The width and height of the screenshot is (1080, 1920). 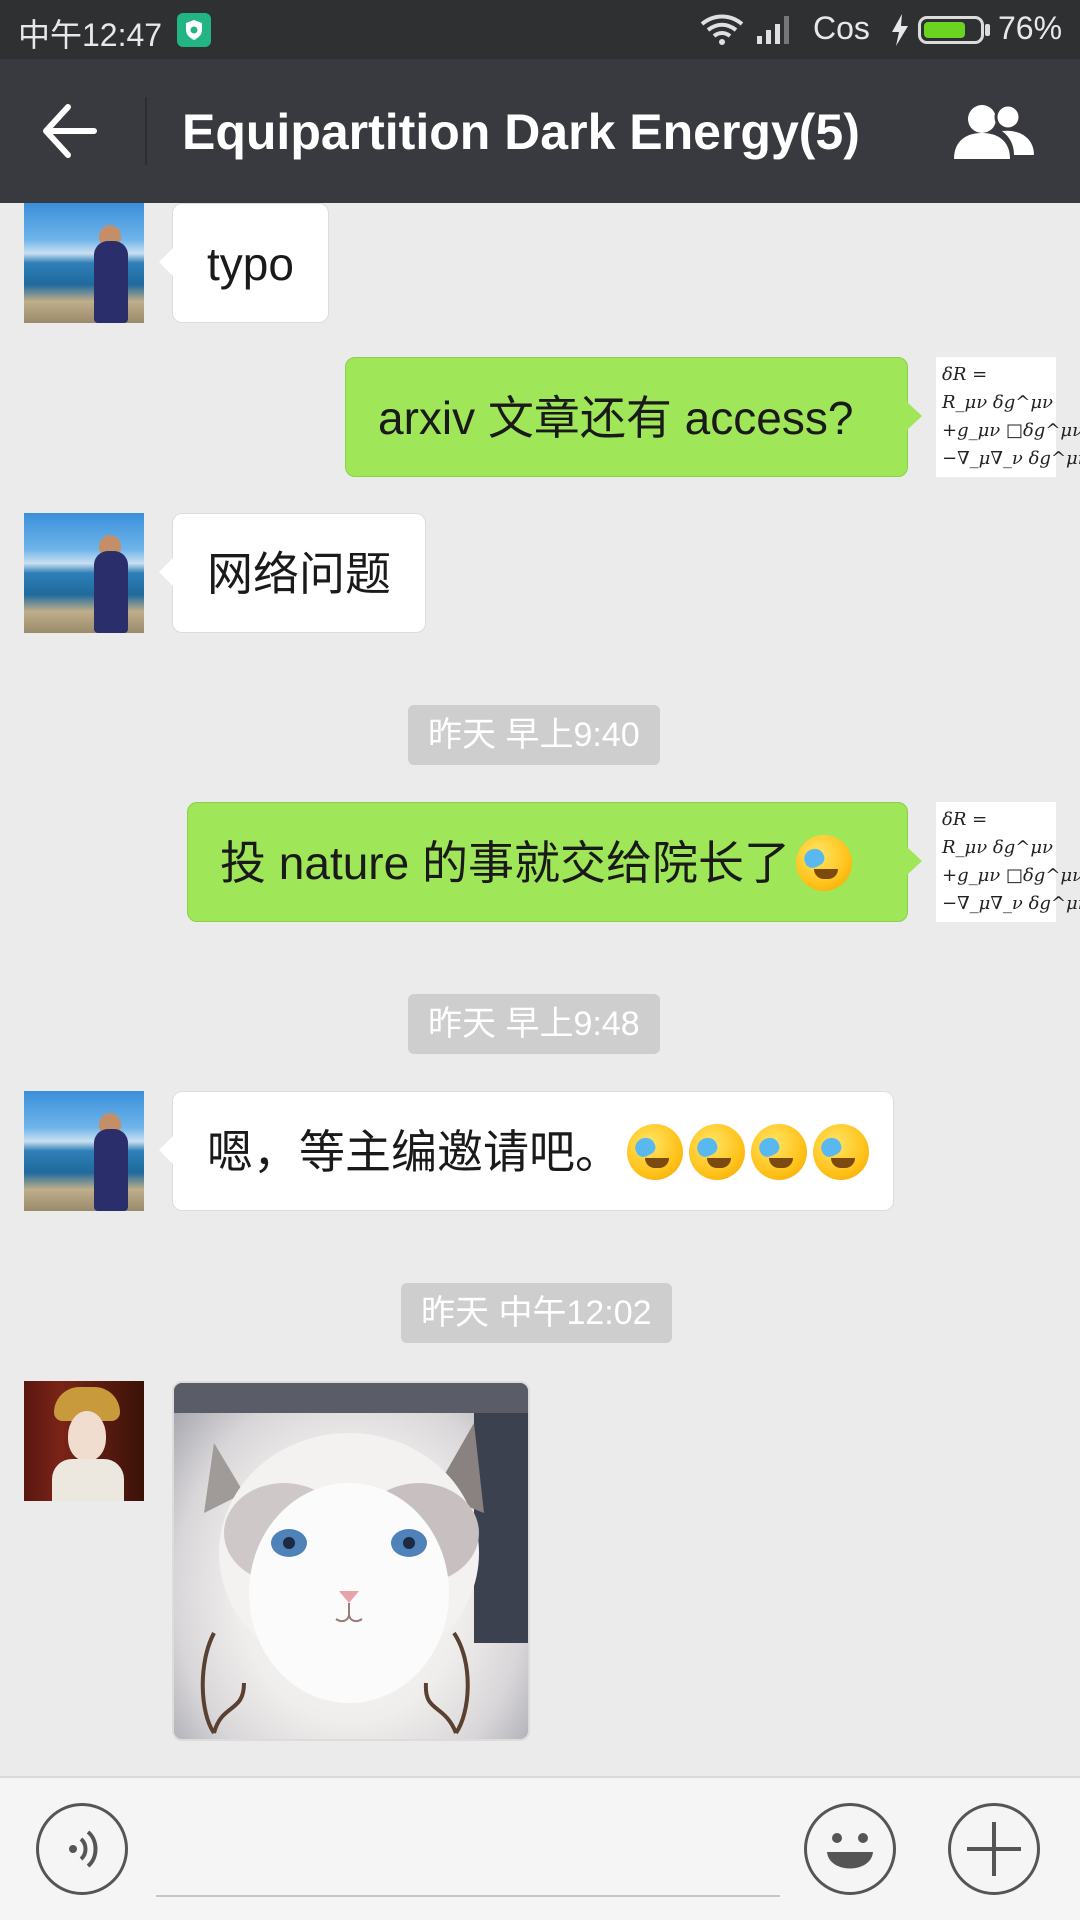 What do you see at coordinates (722, 29) in the screenshot?
I see `wifi-icon` at bounding box center [722, 29].